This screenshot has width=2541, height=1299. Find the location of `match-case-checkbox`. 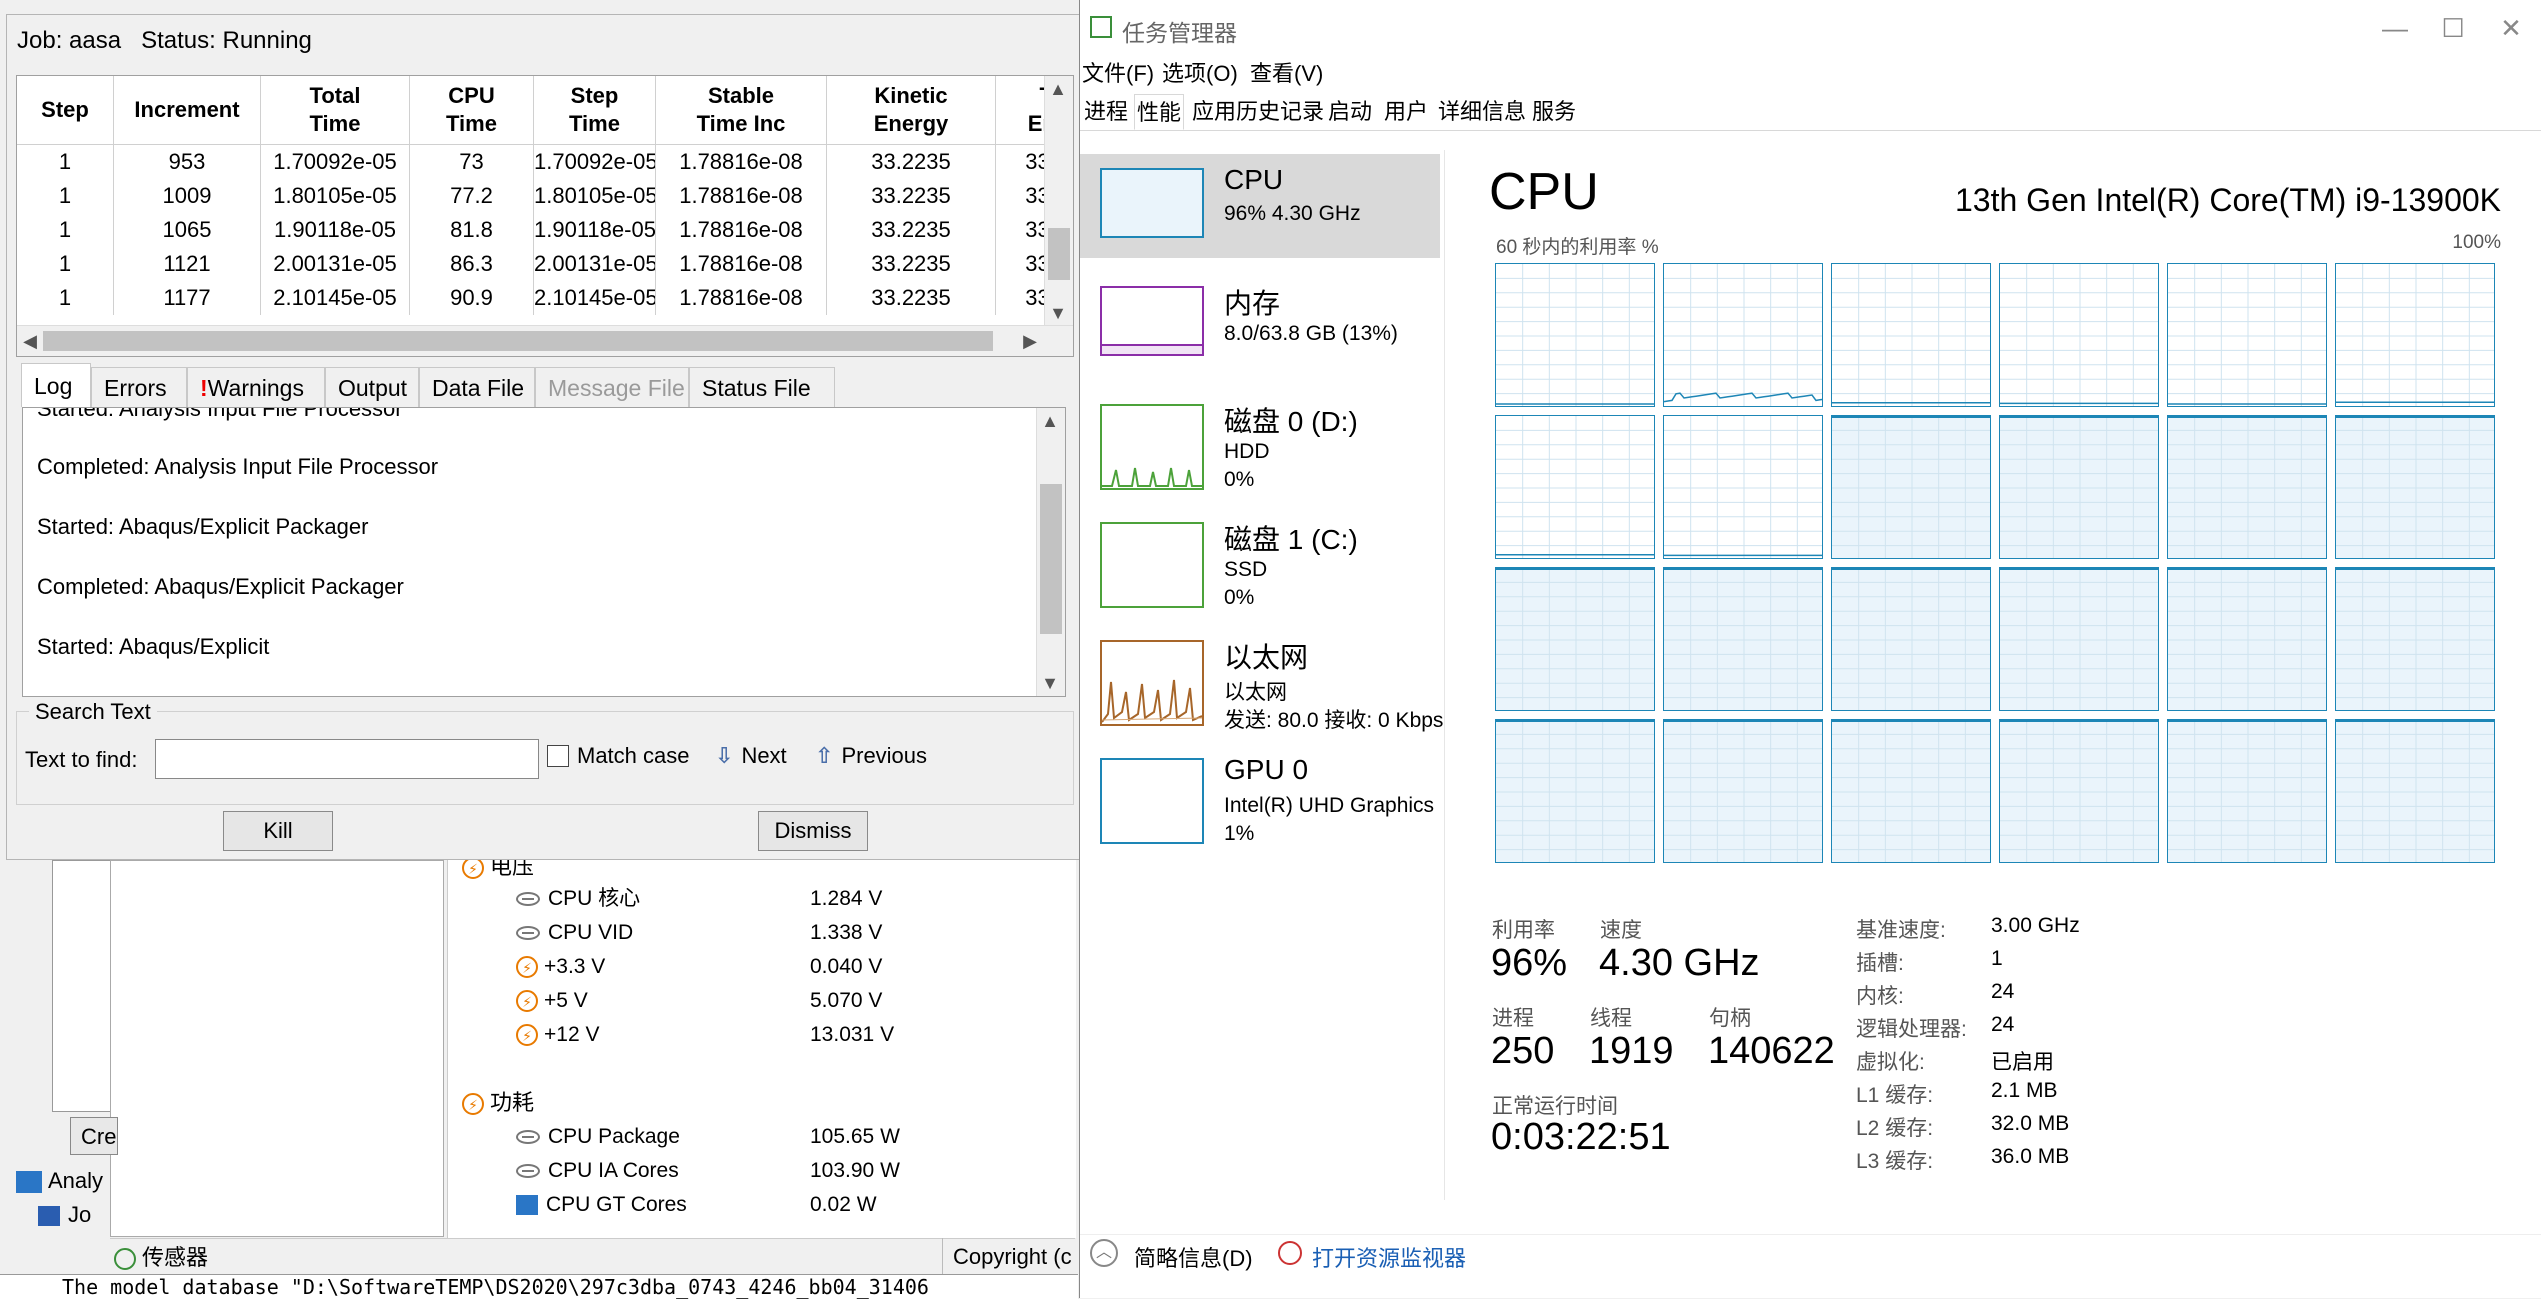

match-case-checkbox is located at coordinates (558, 756).